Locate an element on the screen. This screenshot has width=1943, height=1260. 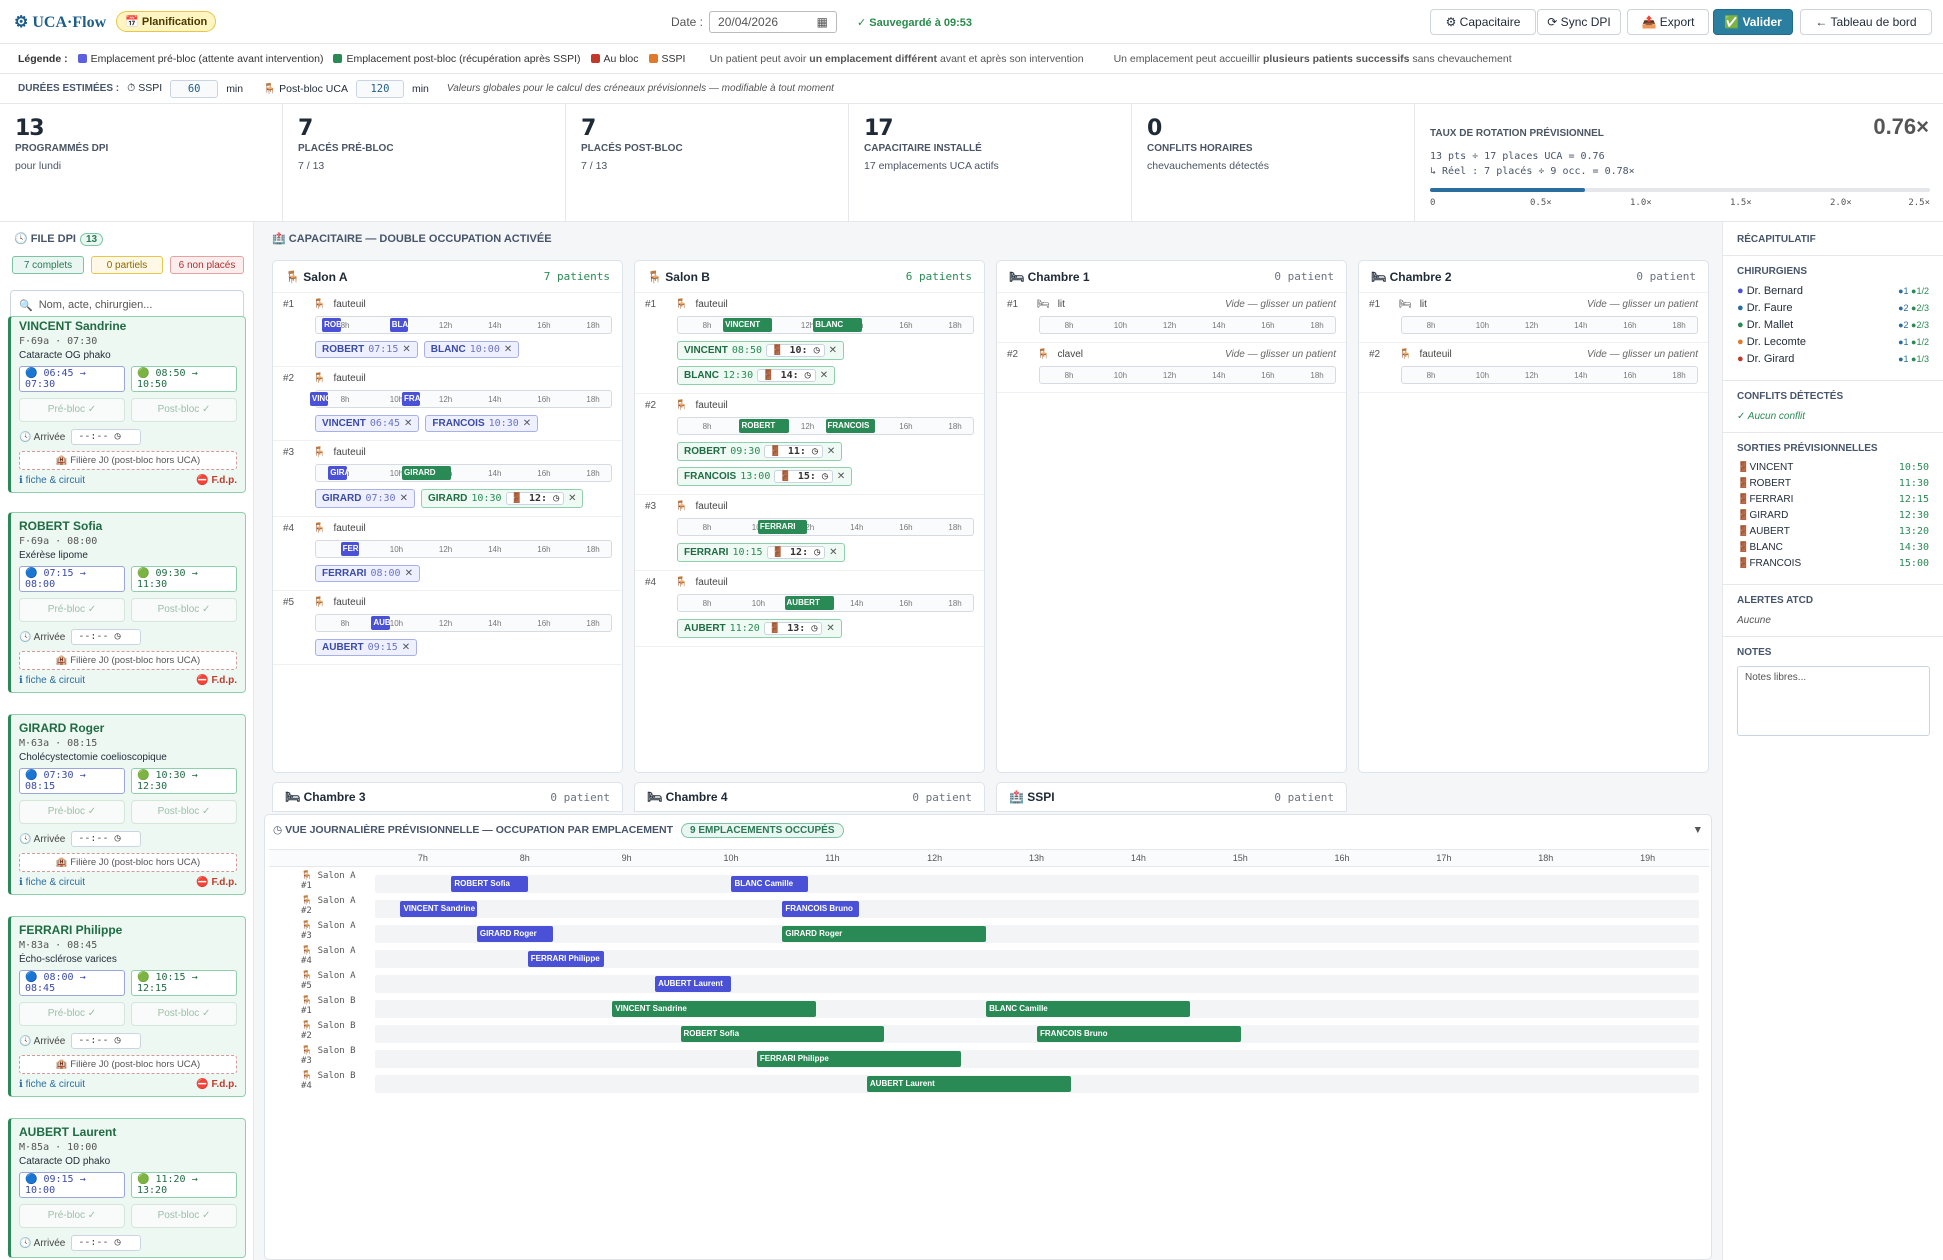
sspi-duration-input: 60 is located at coordinates (194, 88).